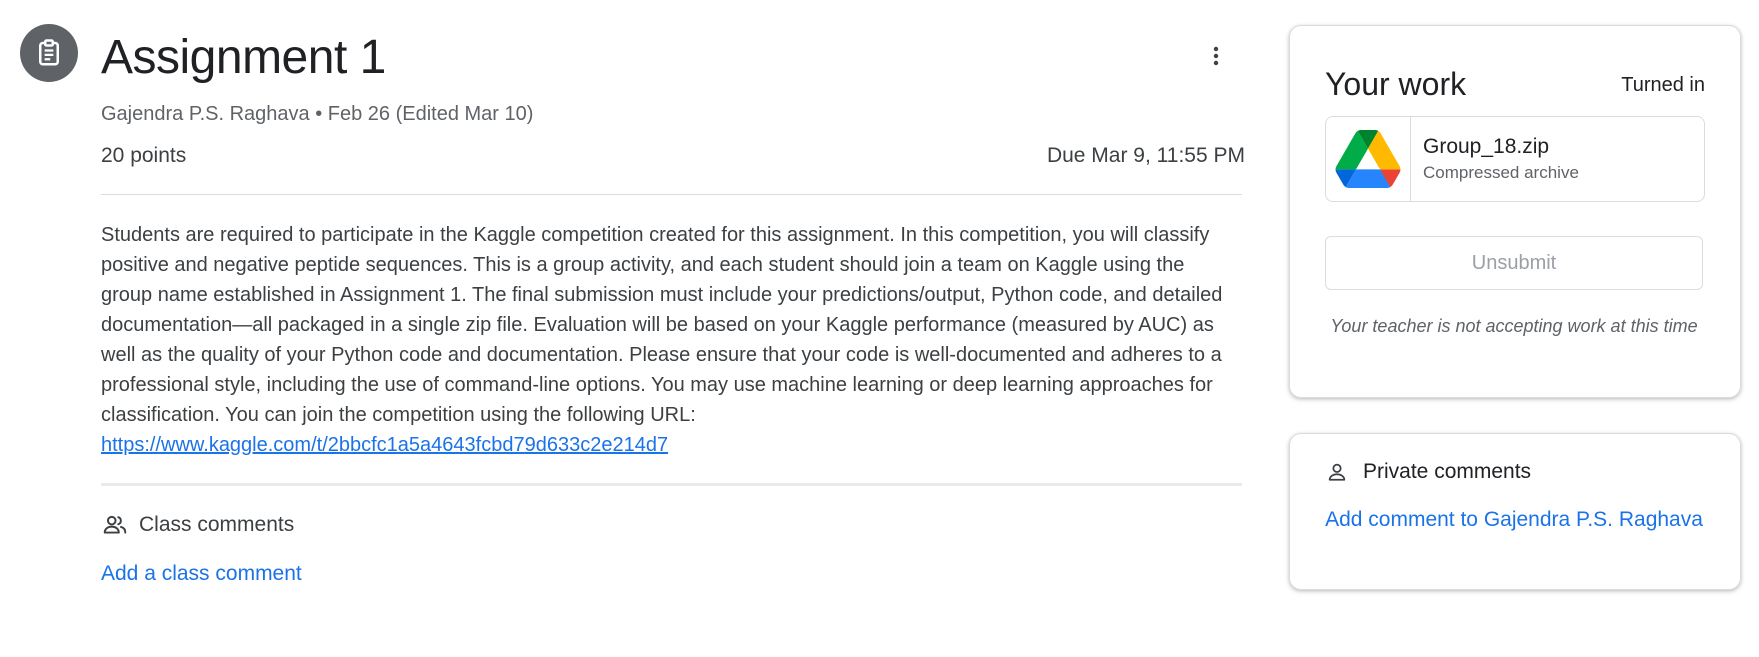  What do you see at coordinates (1663, 85) in the screenshot?
I see `status-badge: Turned in` at bounding box center [1663, 85].